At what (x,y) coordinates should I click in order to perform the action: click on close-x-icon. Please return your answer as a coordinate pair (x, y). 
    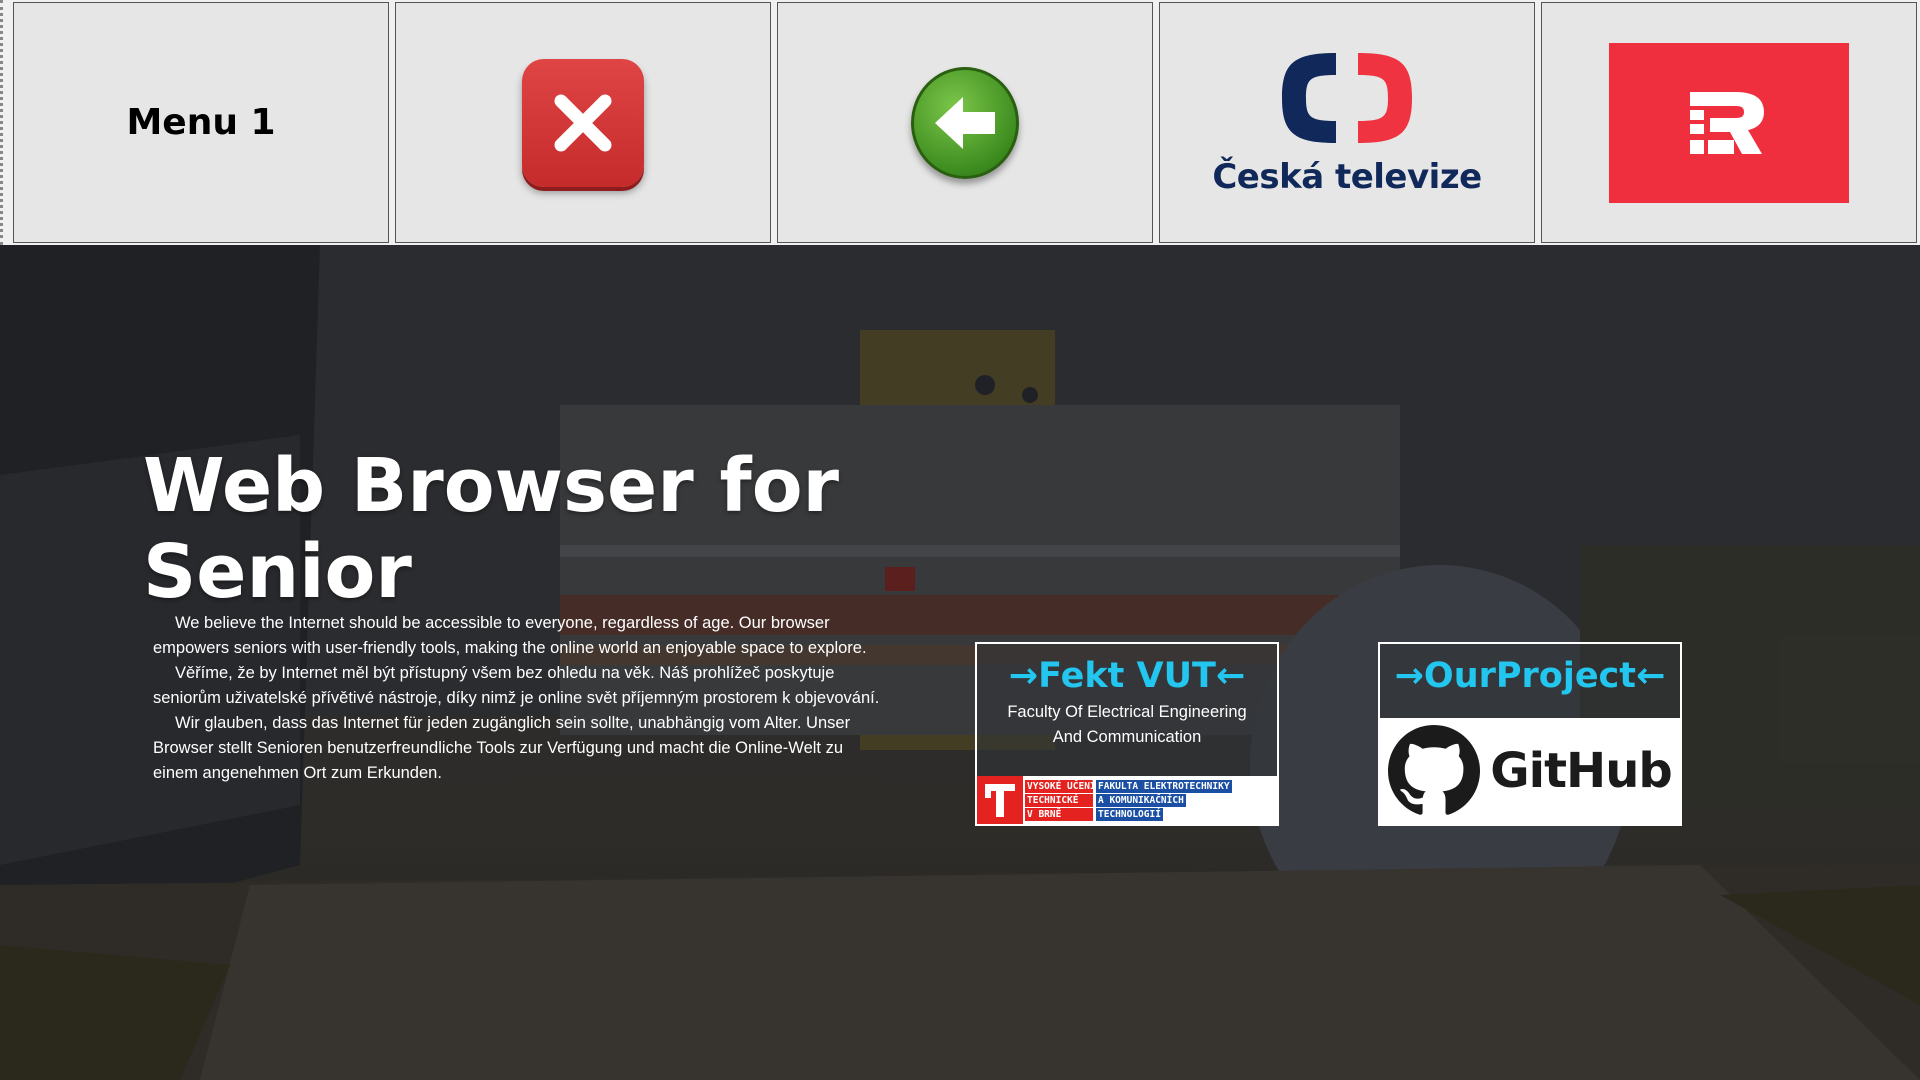
    Looking at the image, I should click on (583, 122).